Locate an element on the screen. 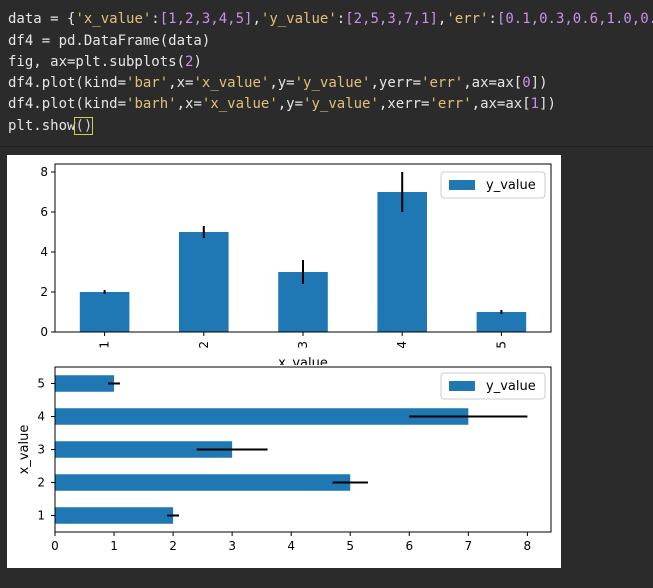 This screenshot has width=653, height=588. code-line: plt.show() is located at coordinates (51, 126).